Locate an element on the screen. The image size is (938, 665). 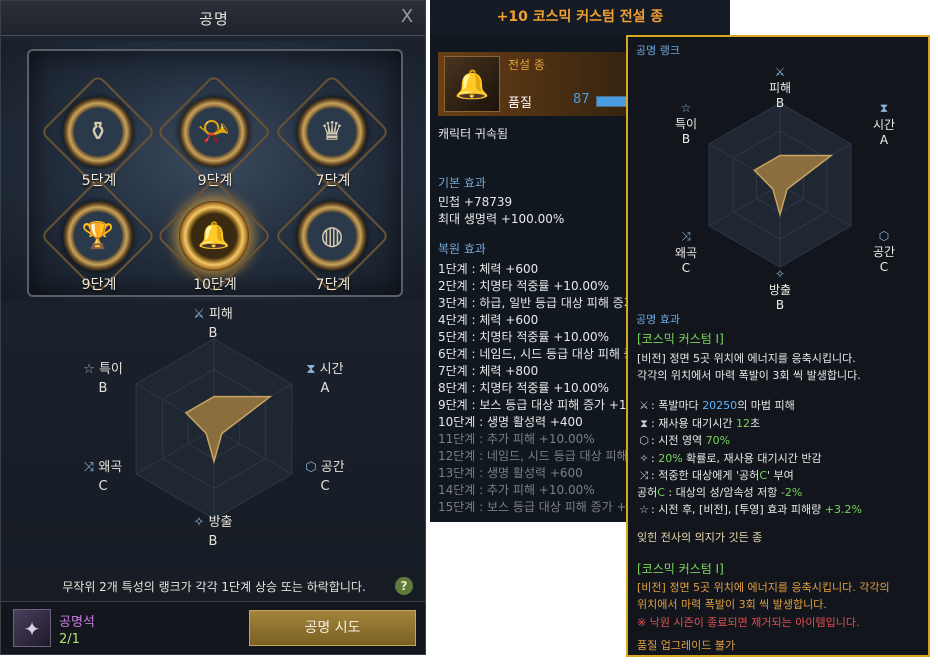
stone-count: 2/1 is located at coordinates (69, 639).